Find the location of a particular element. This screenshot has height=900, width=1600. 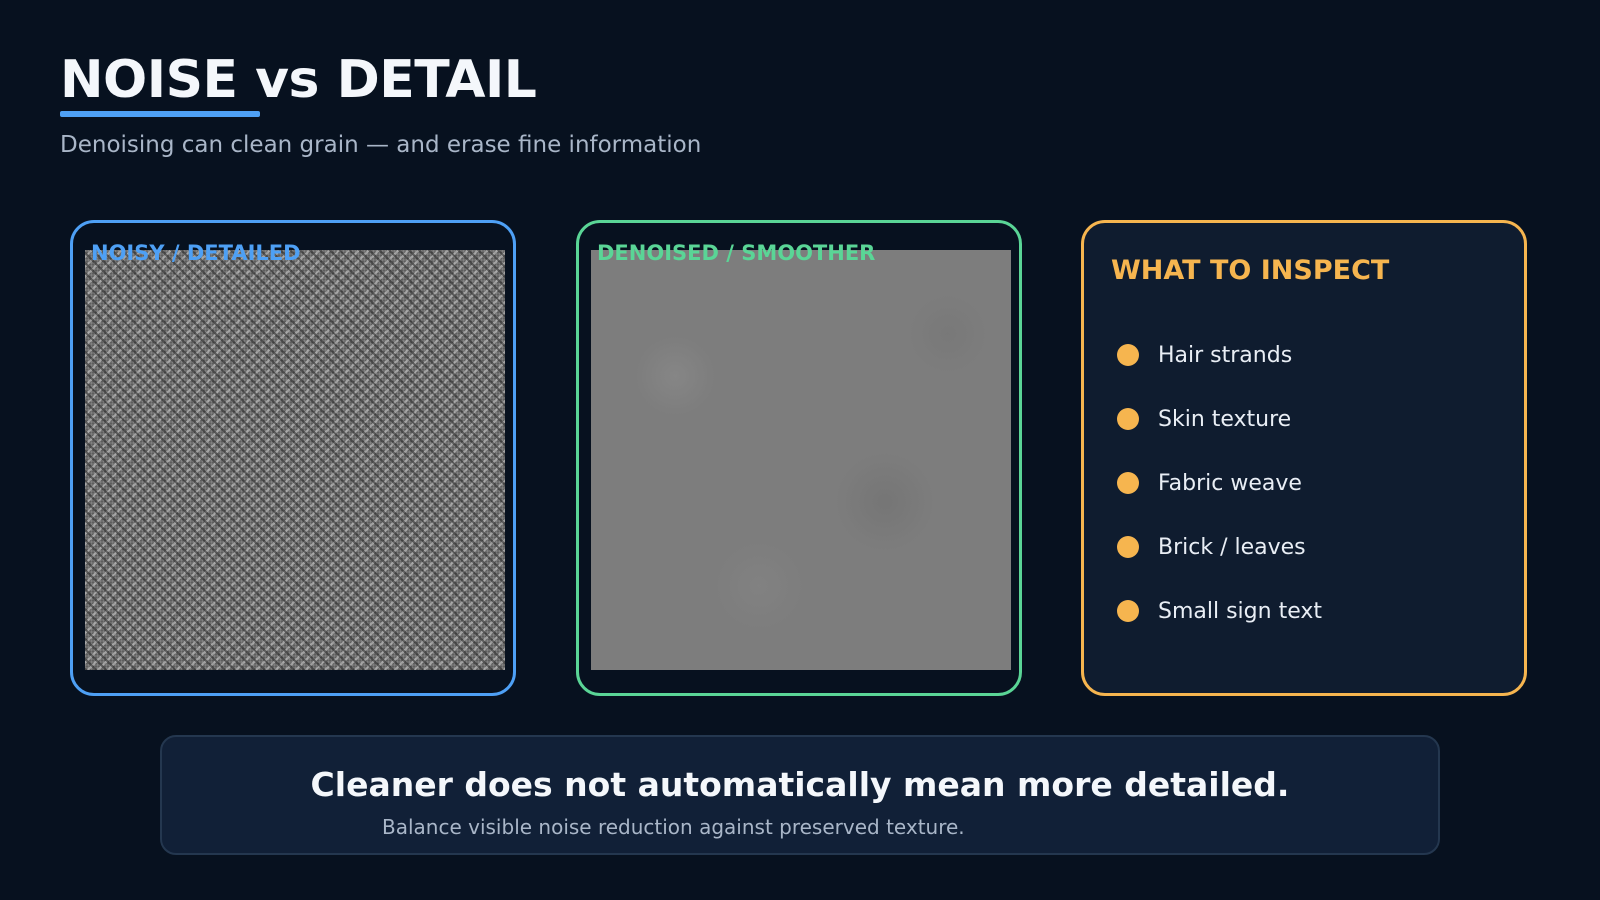

inspect-title: WHAT TO INSPECT is located at coordinates (1250, 270).